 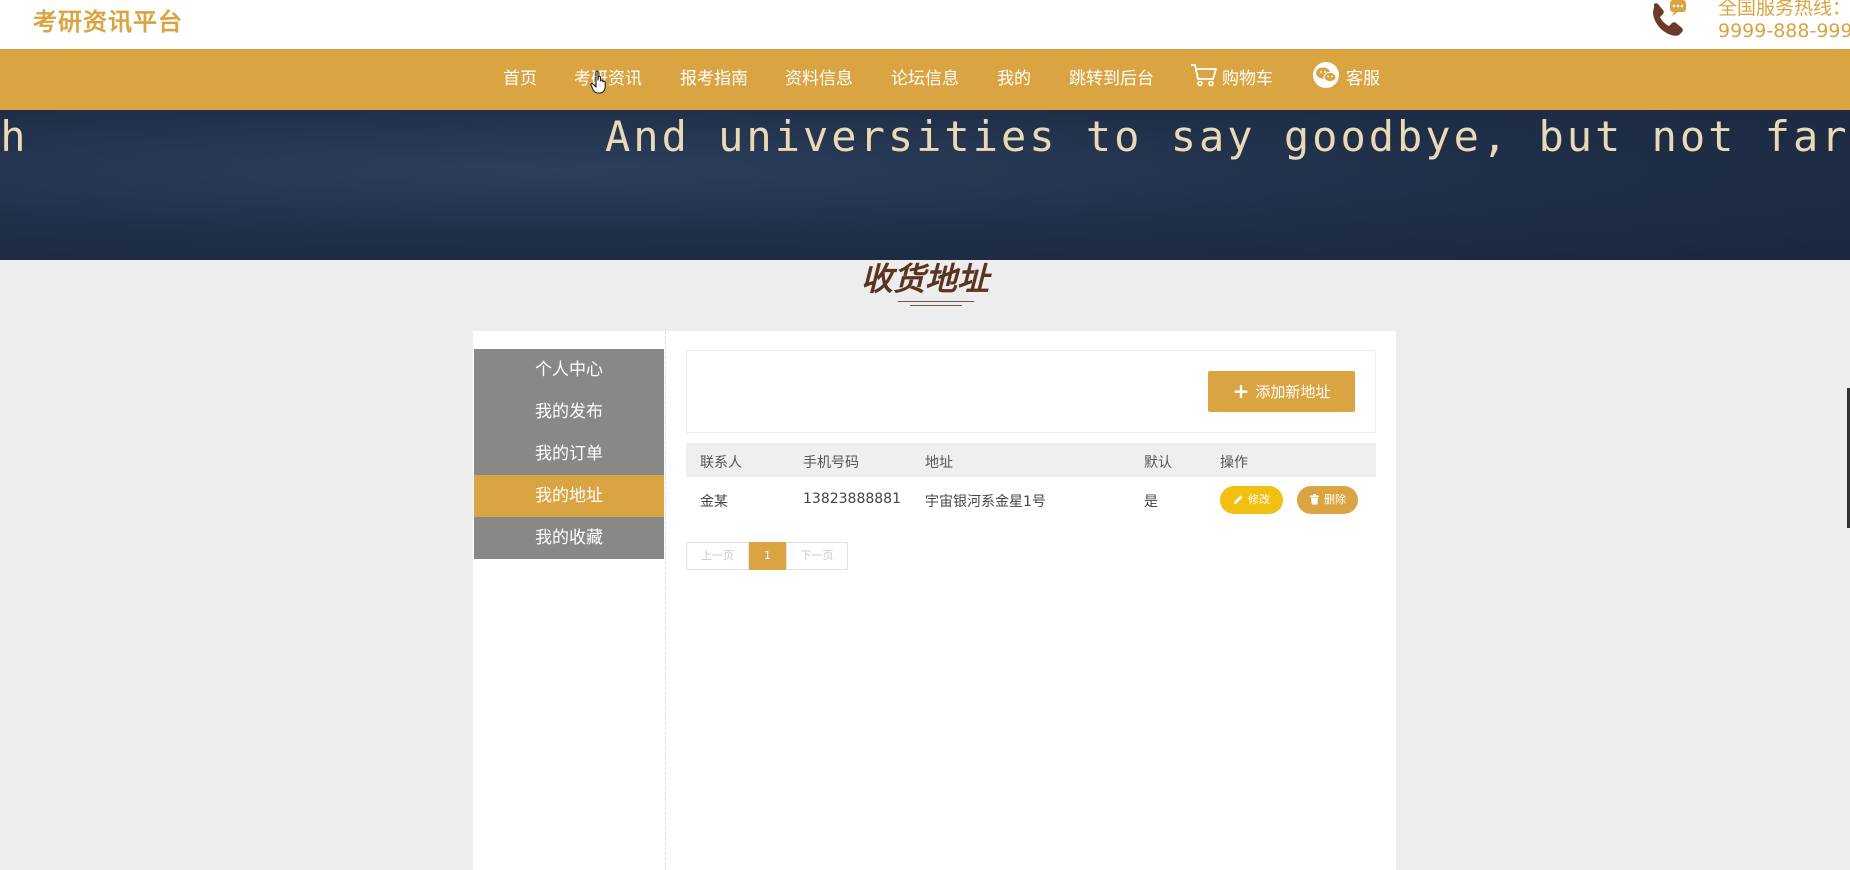 I want to click on nav-service: 客服, so click(x=1346, y=79).